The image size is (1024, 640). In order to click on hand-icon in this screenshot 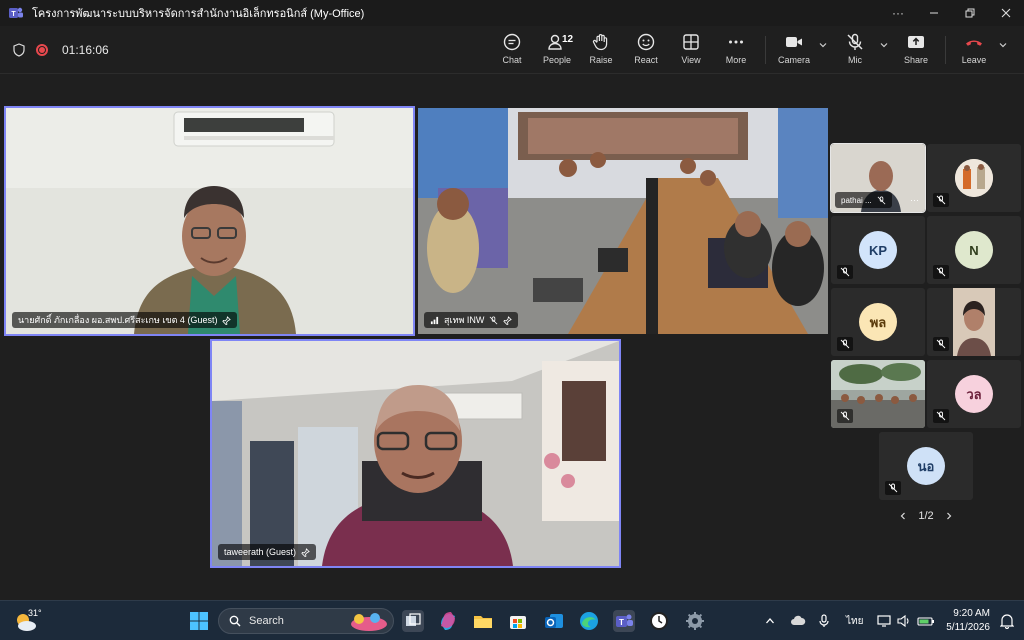, I will do `click(600, 42)`.